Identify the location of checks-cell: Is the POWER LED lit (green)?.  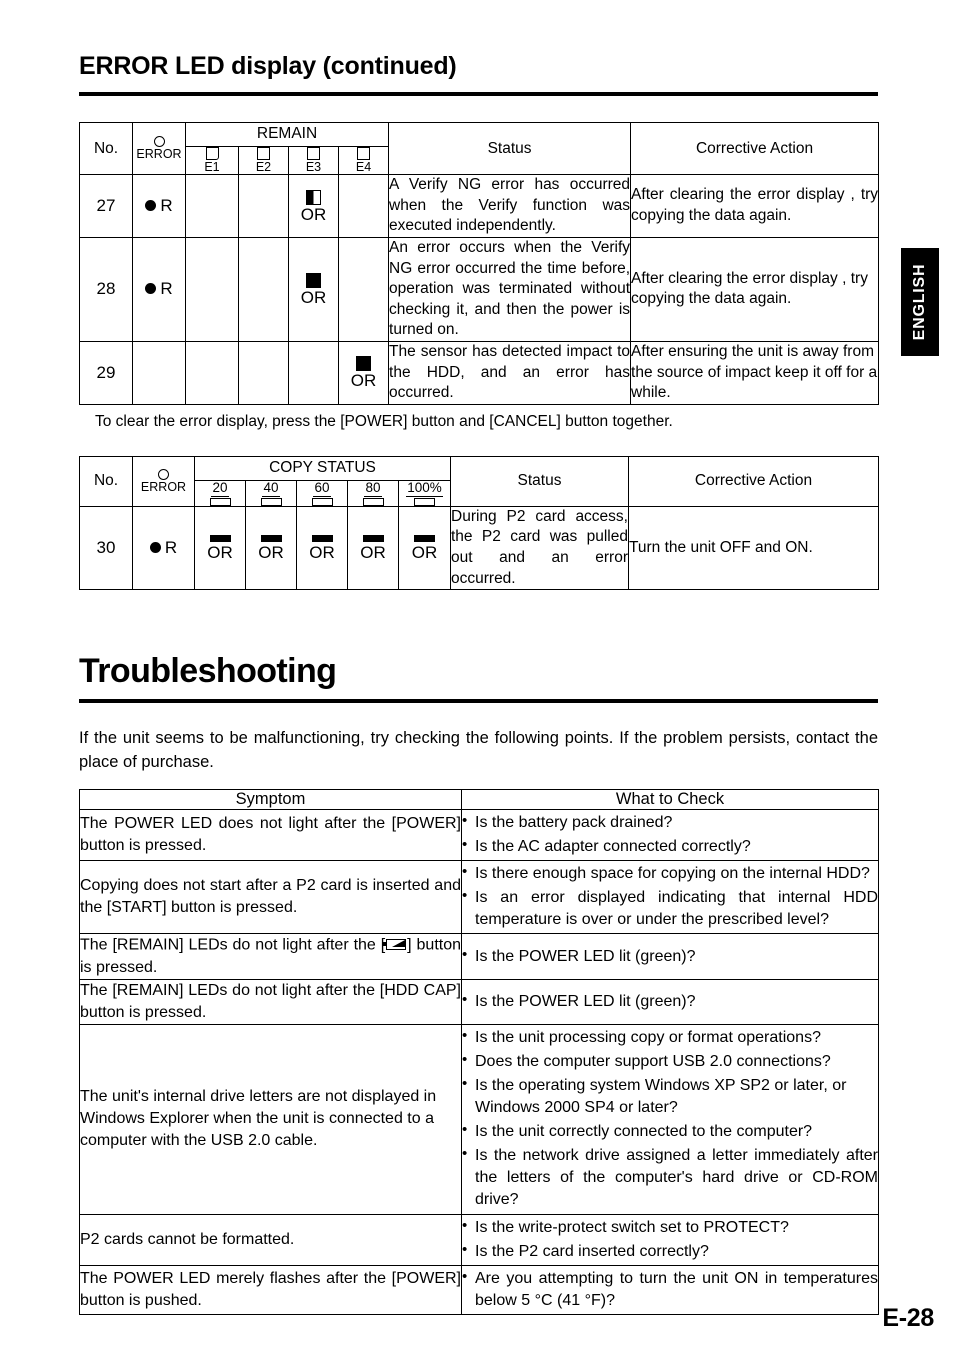
(670, 1001).